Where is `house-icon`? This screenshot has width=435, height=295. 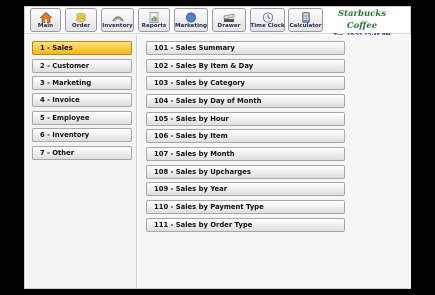 house-icon is located at coordinates (46, 17).